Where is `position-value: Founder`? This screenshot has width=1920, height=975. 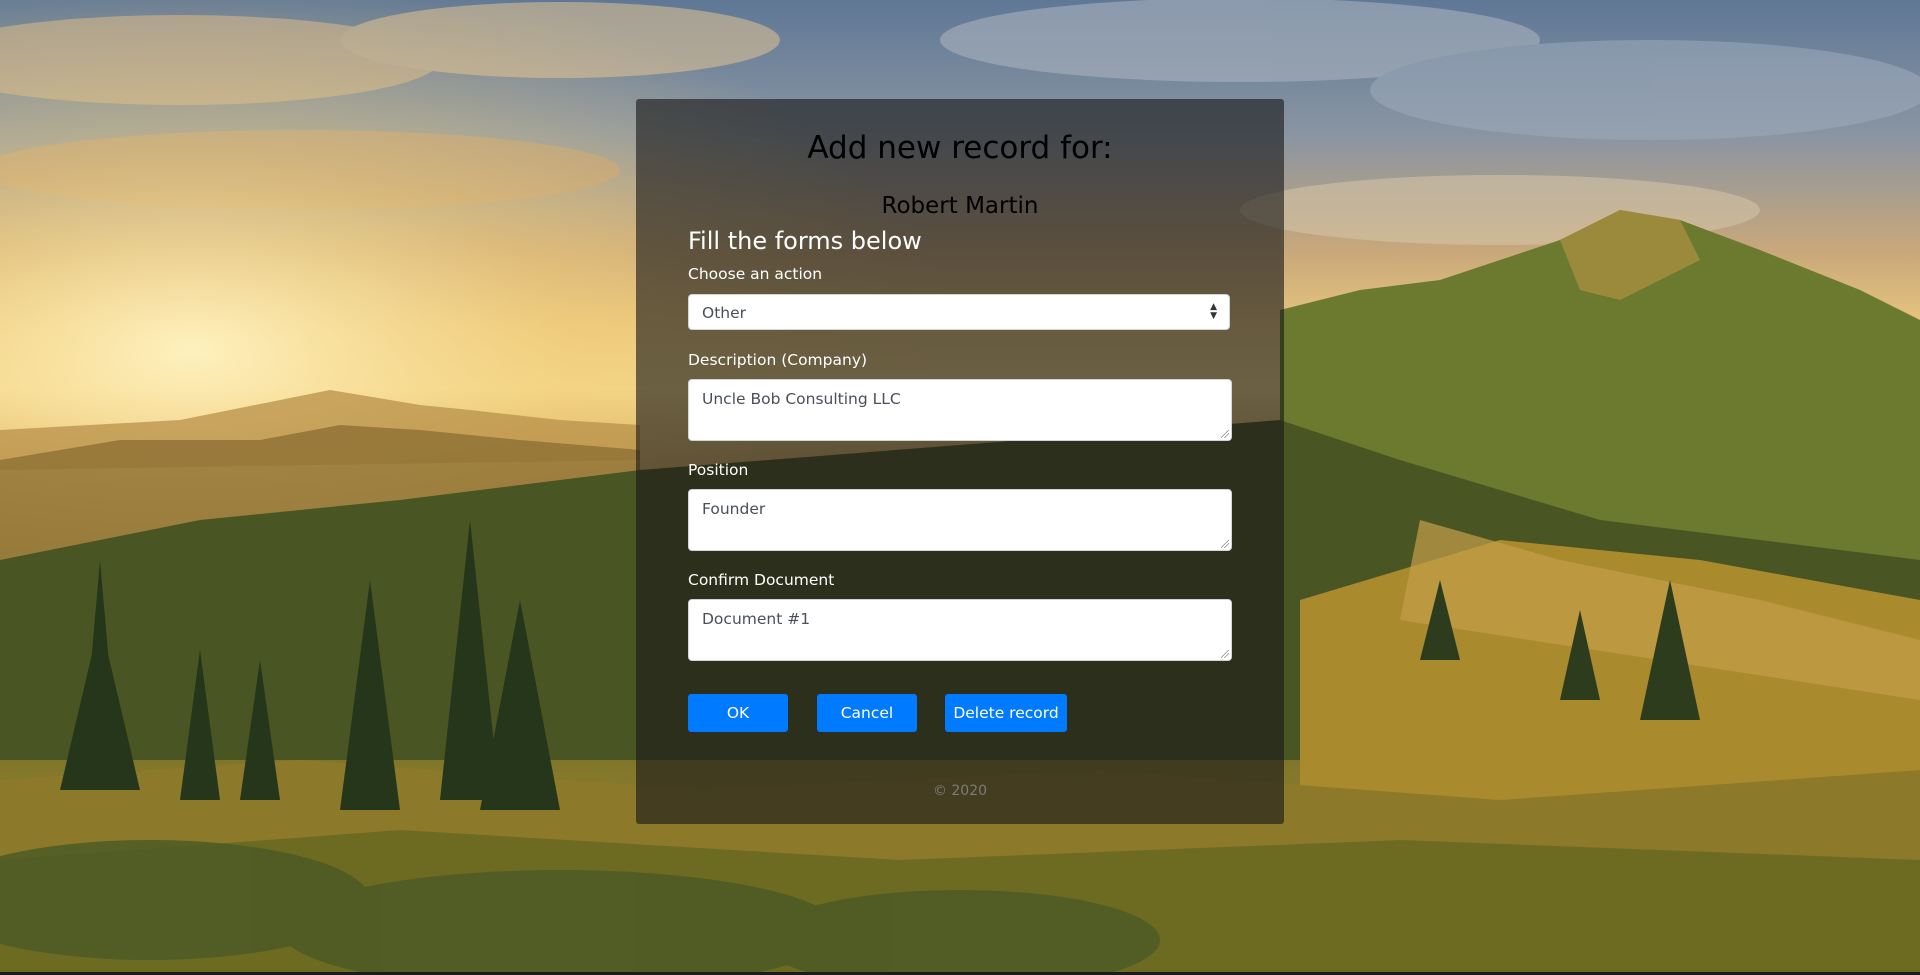 position-value: Founder is located at coordinates (734, 509).